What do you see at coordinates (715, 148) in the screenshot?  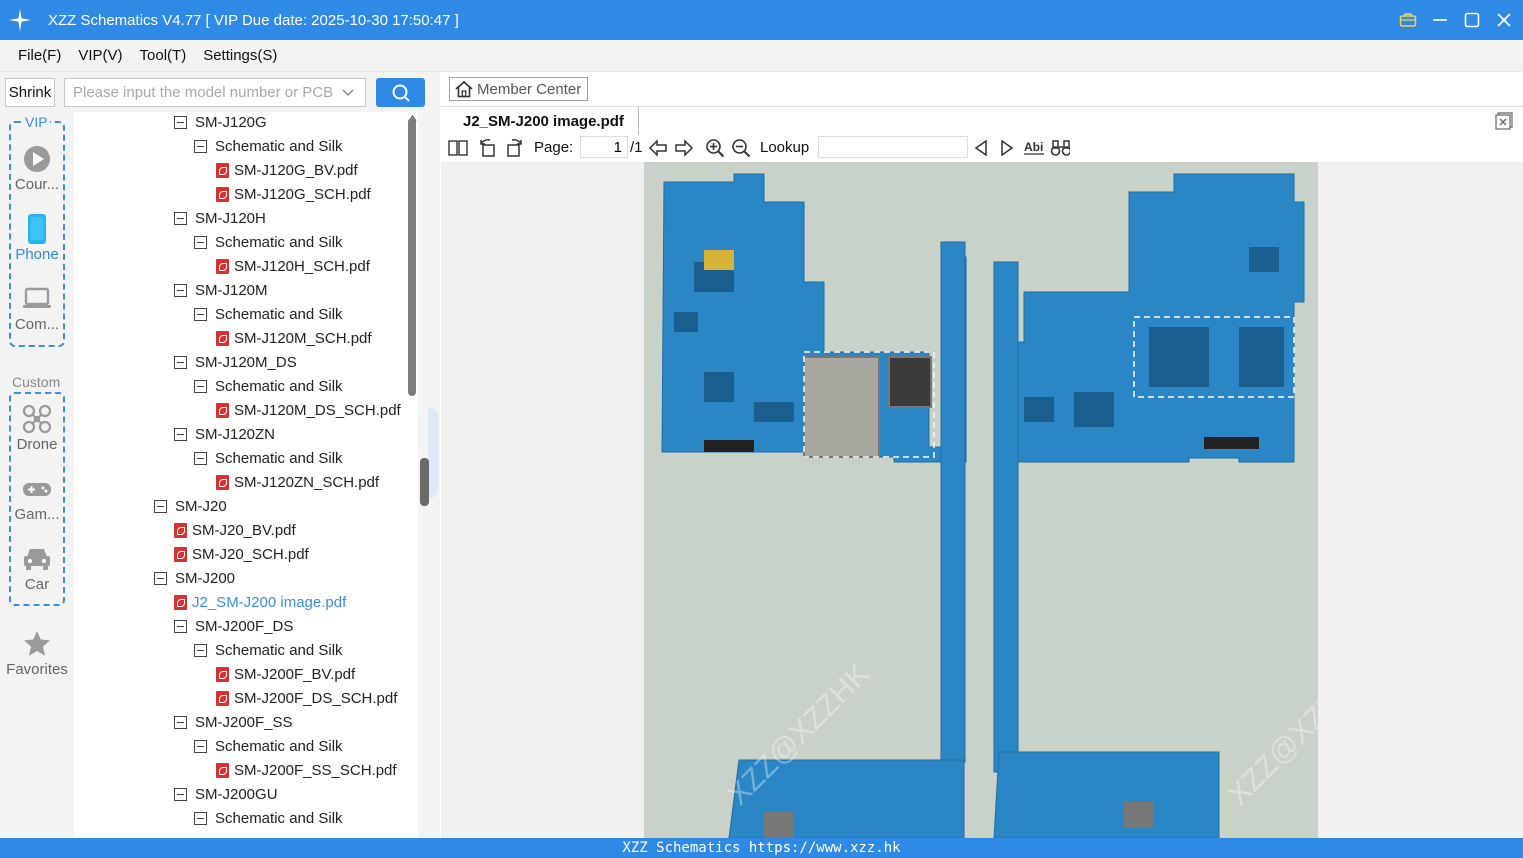 I see `zoom-in-icon` at bounding box center [715, 148].